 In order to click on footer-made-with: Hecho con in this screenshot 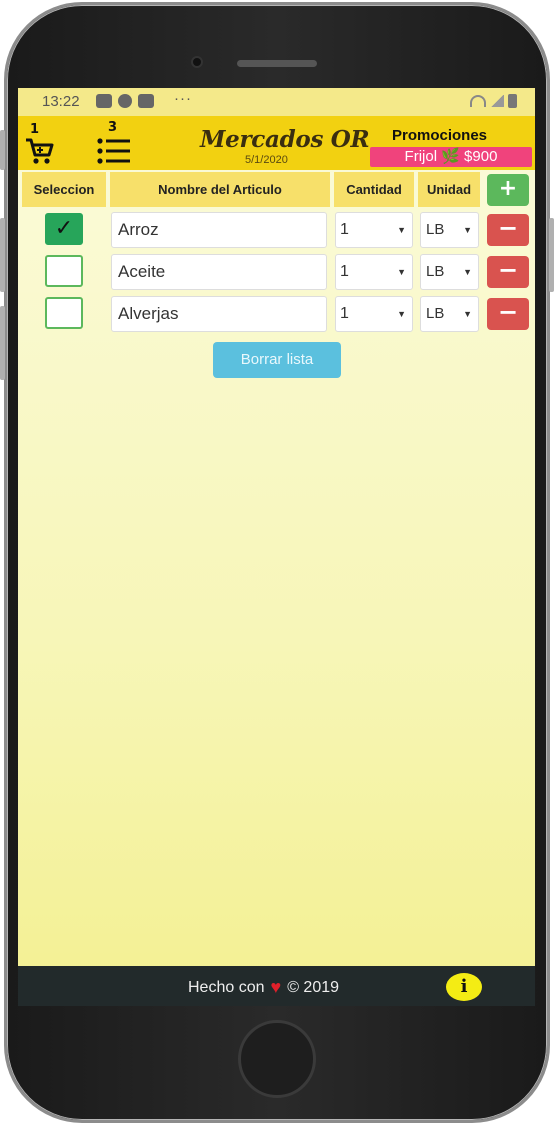, I will do `click(226, 987)`.